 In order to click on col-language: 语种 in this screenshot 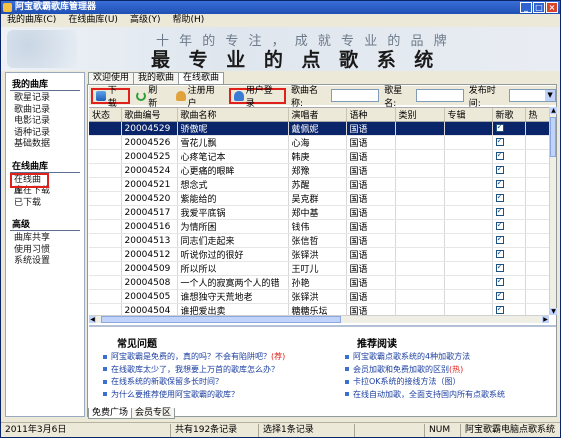, I will do `click(371, 115)`.